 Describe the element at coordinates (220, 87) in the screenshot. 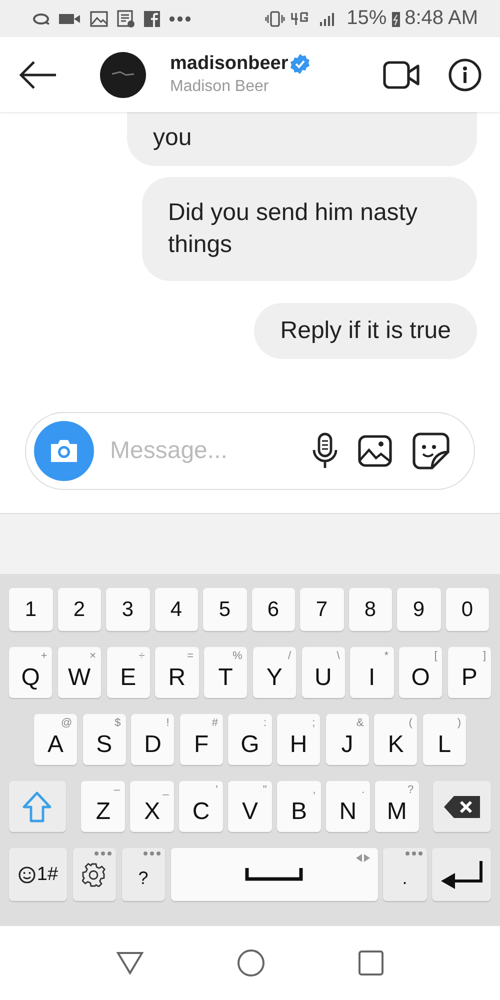

I see `full-name: Madison Beer` at that location.